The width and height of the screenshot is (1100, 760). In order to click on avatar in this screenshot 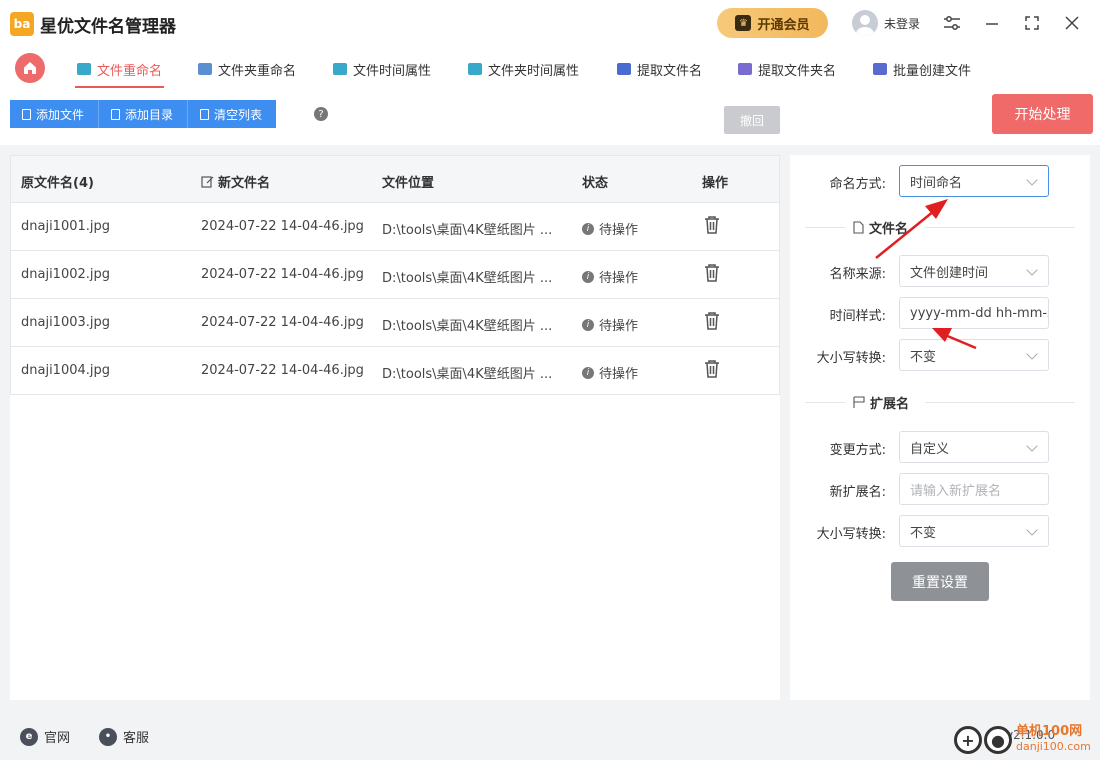, I will do `click(865, 23)`.